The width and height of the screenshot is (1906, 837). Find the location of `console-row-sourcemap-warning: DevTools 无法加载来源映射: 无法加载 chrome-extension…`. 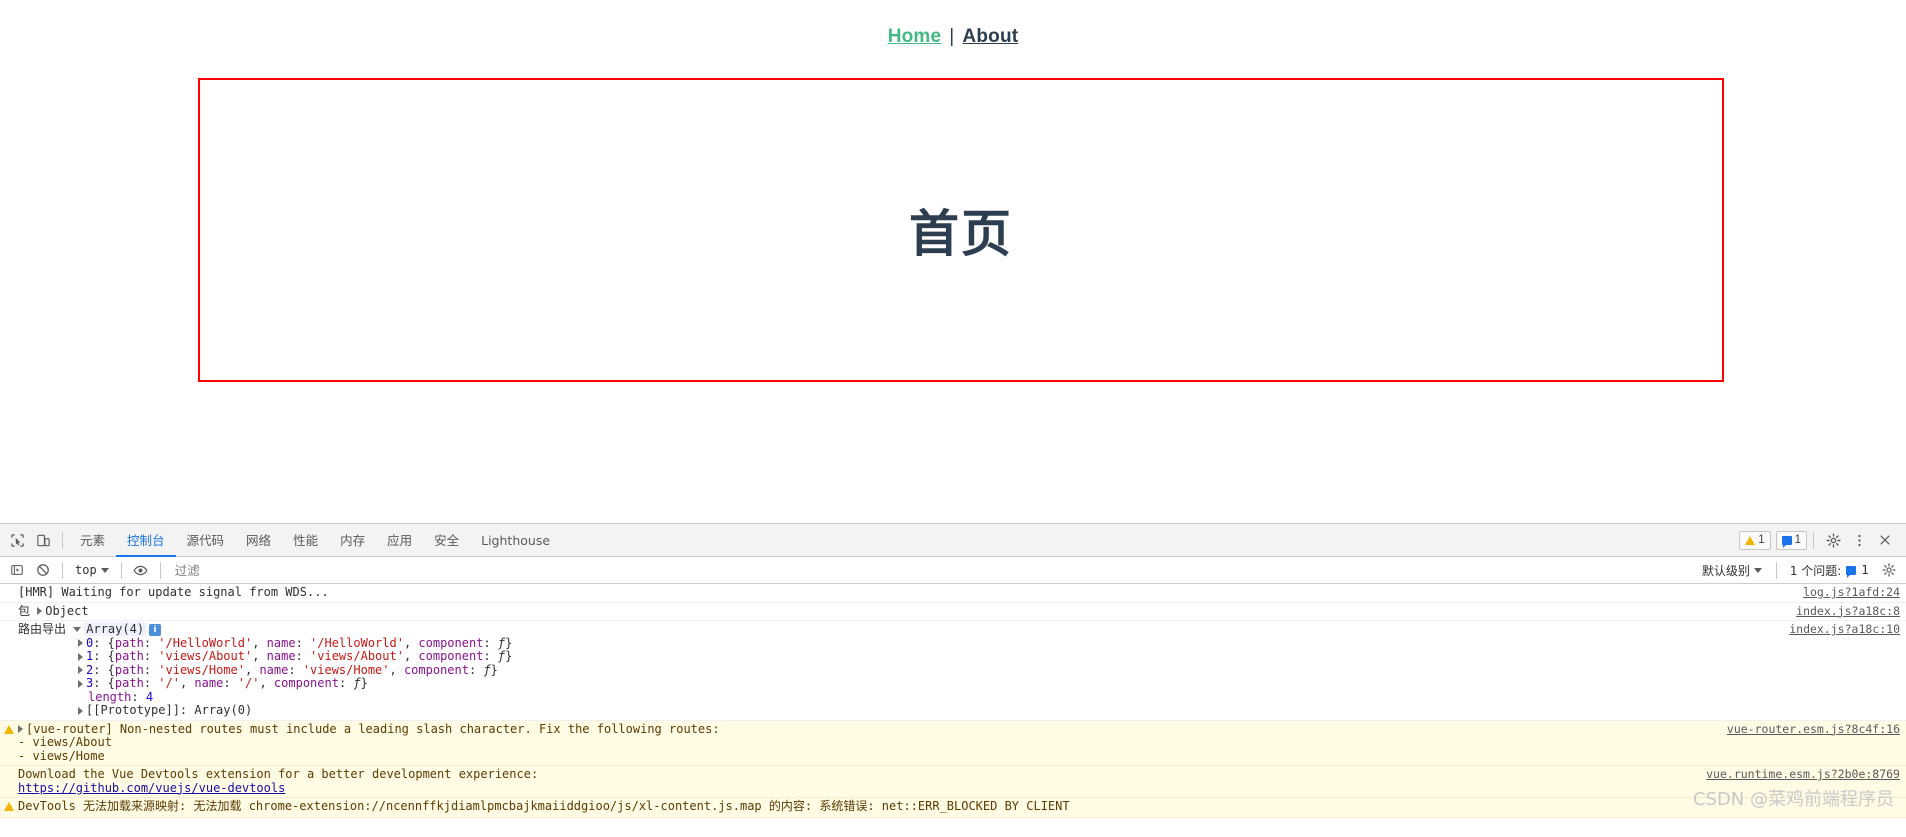

console-row-sourcemap-warning: DevTools 无法加载来源映射: 无法加载 chrome-extension… is located at coordinates (953, 808).